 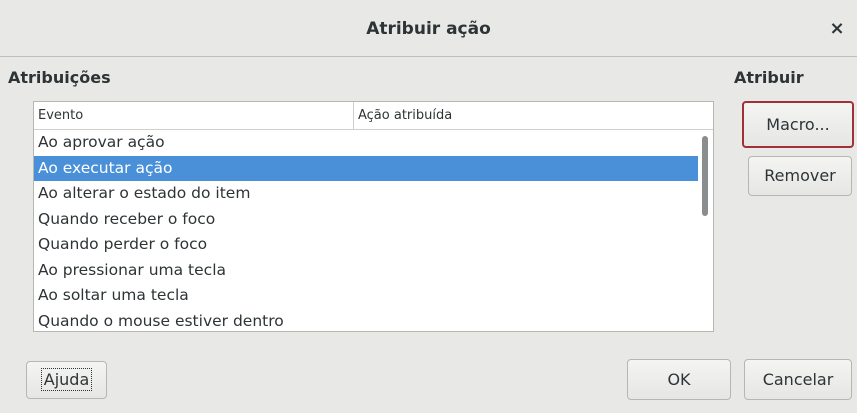 I want to click on ok-button: OK, so click(x=679, y=379).